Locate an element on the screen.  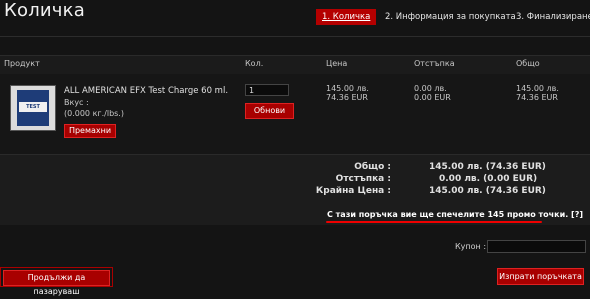
summary-discount-label: Отстъпка : is located at coordinates (363, 179).